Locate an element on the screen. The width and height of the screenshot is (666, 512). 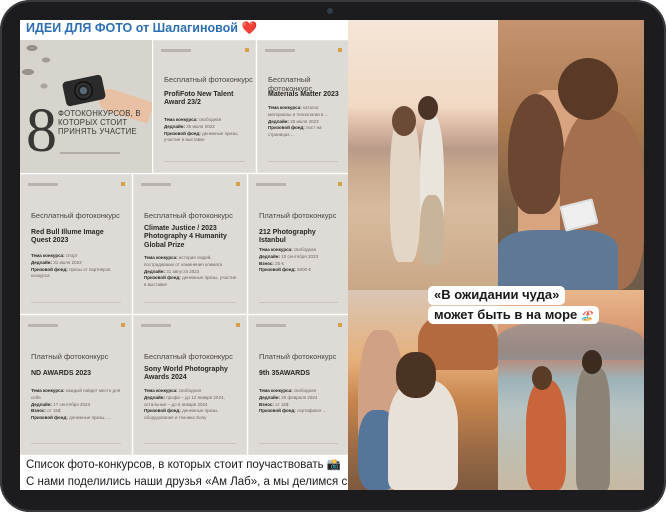
card-name: 212 Photography Istanbul is located at coordinates (287, 237).